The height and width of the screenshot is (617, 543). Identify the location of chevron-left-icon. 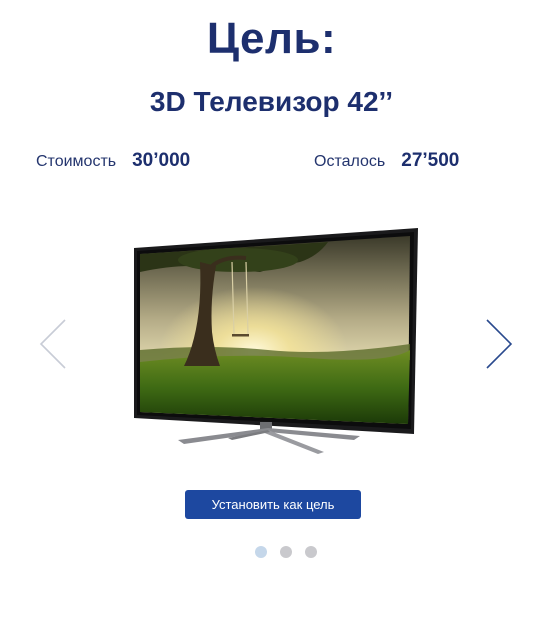
(52, 344).